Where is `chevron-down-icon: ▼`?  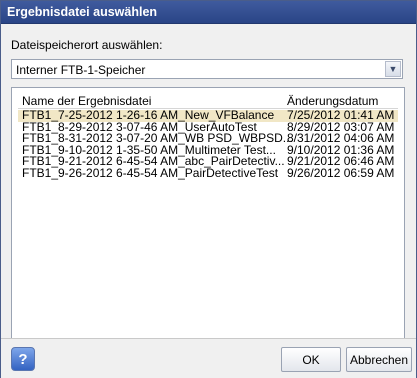 chevron-down-icon: ▼ is located at coordinates (393, 69).